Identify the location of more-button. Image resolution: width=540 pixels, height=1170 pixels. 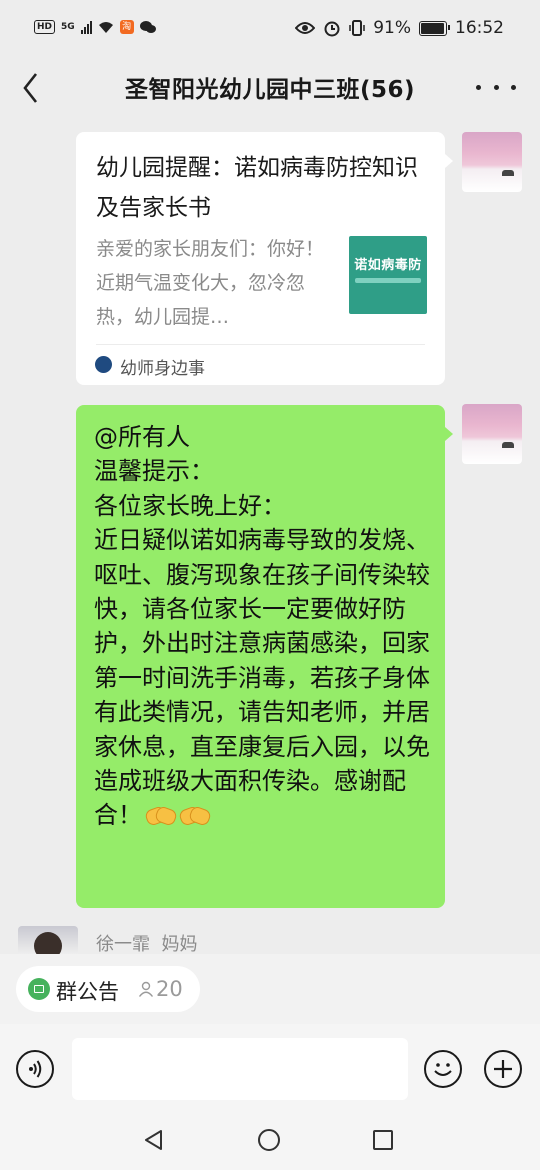
(496, 87).